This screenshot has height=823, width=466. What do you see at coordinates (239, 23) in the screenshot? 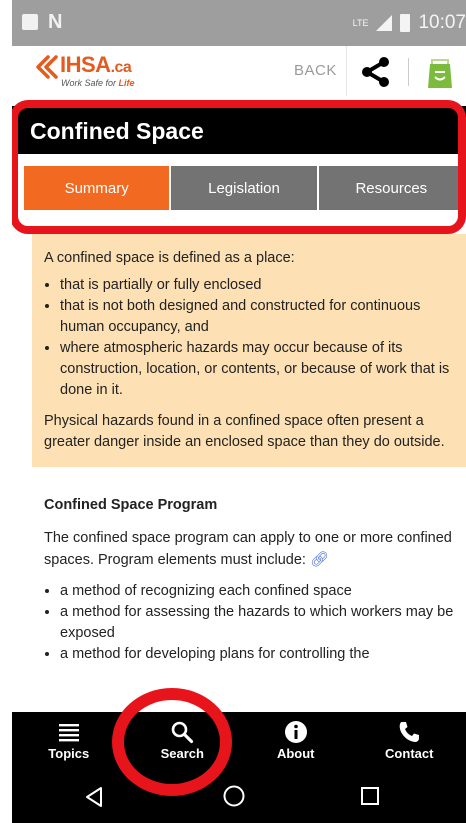
I see `status-bar: N LTE 10:07` at bounding box center [239, 23].